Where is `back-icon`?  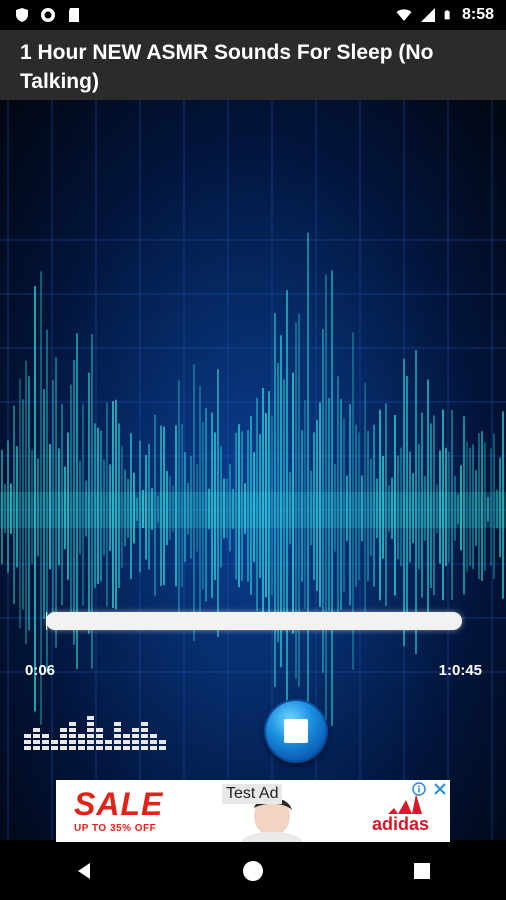 back-icon is located at coordinates (84, 871).